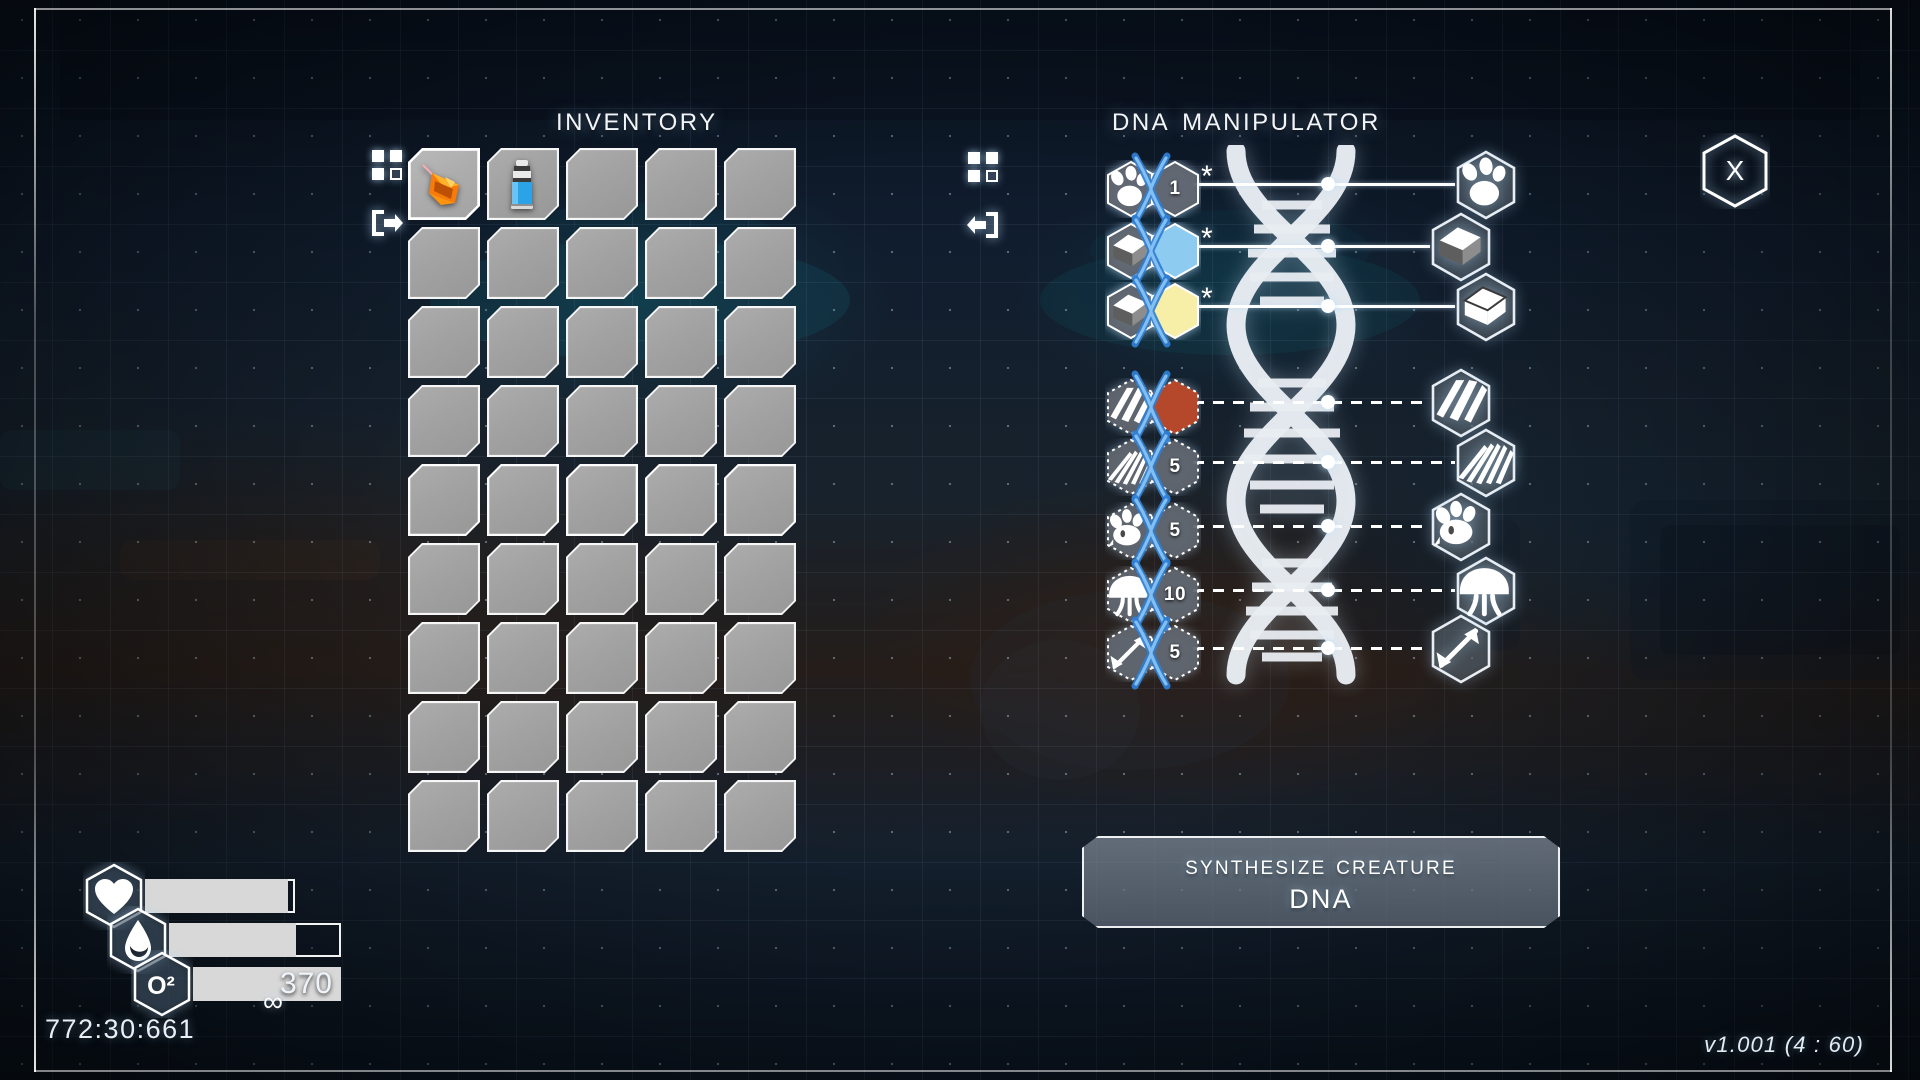  What do you see at coordinates (637, 119) in the screenshot?
I see `inventory-title: Inventory` at bounding box center [637, 119].